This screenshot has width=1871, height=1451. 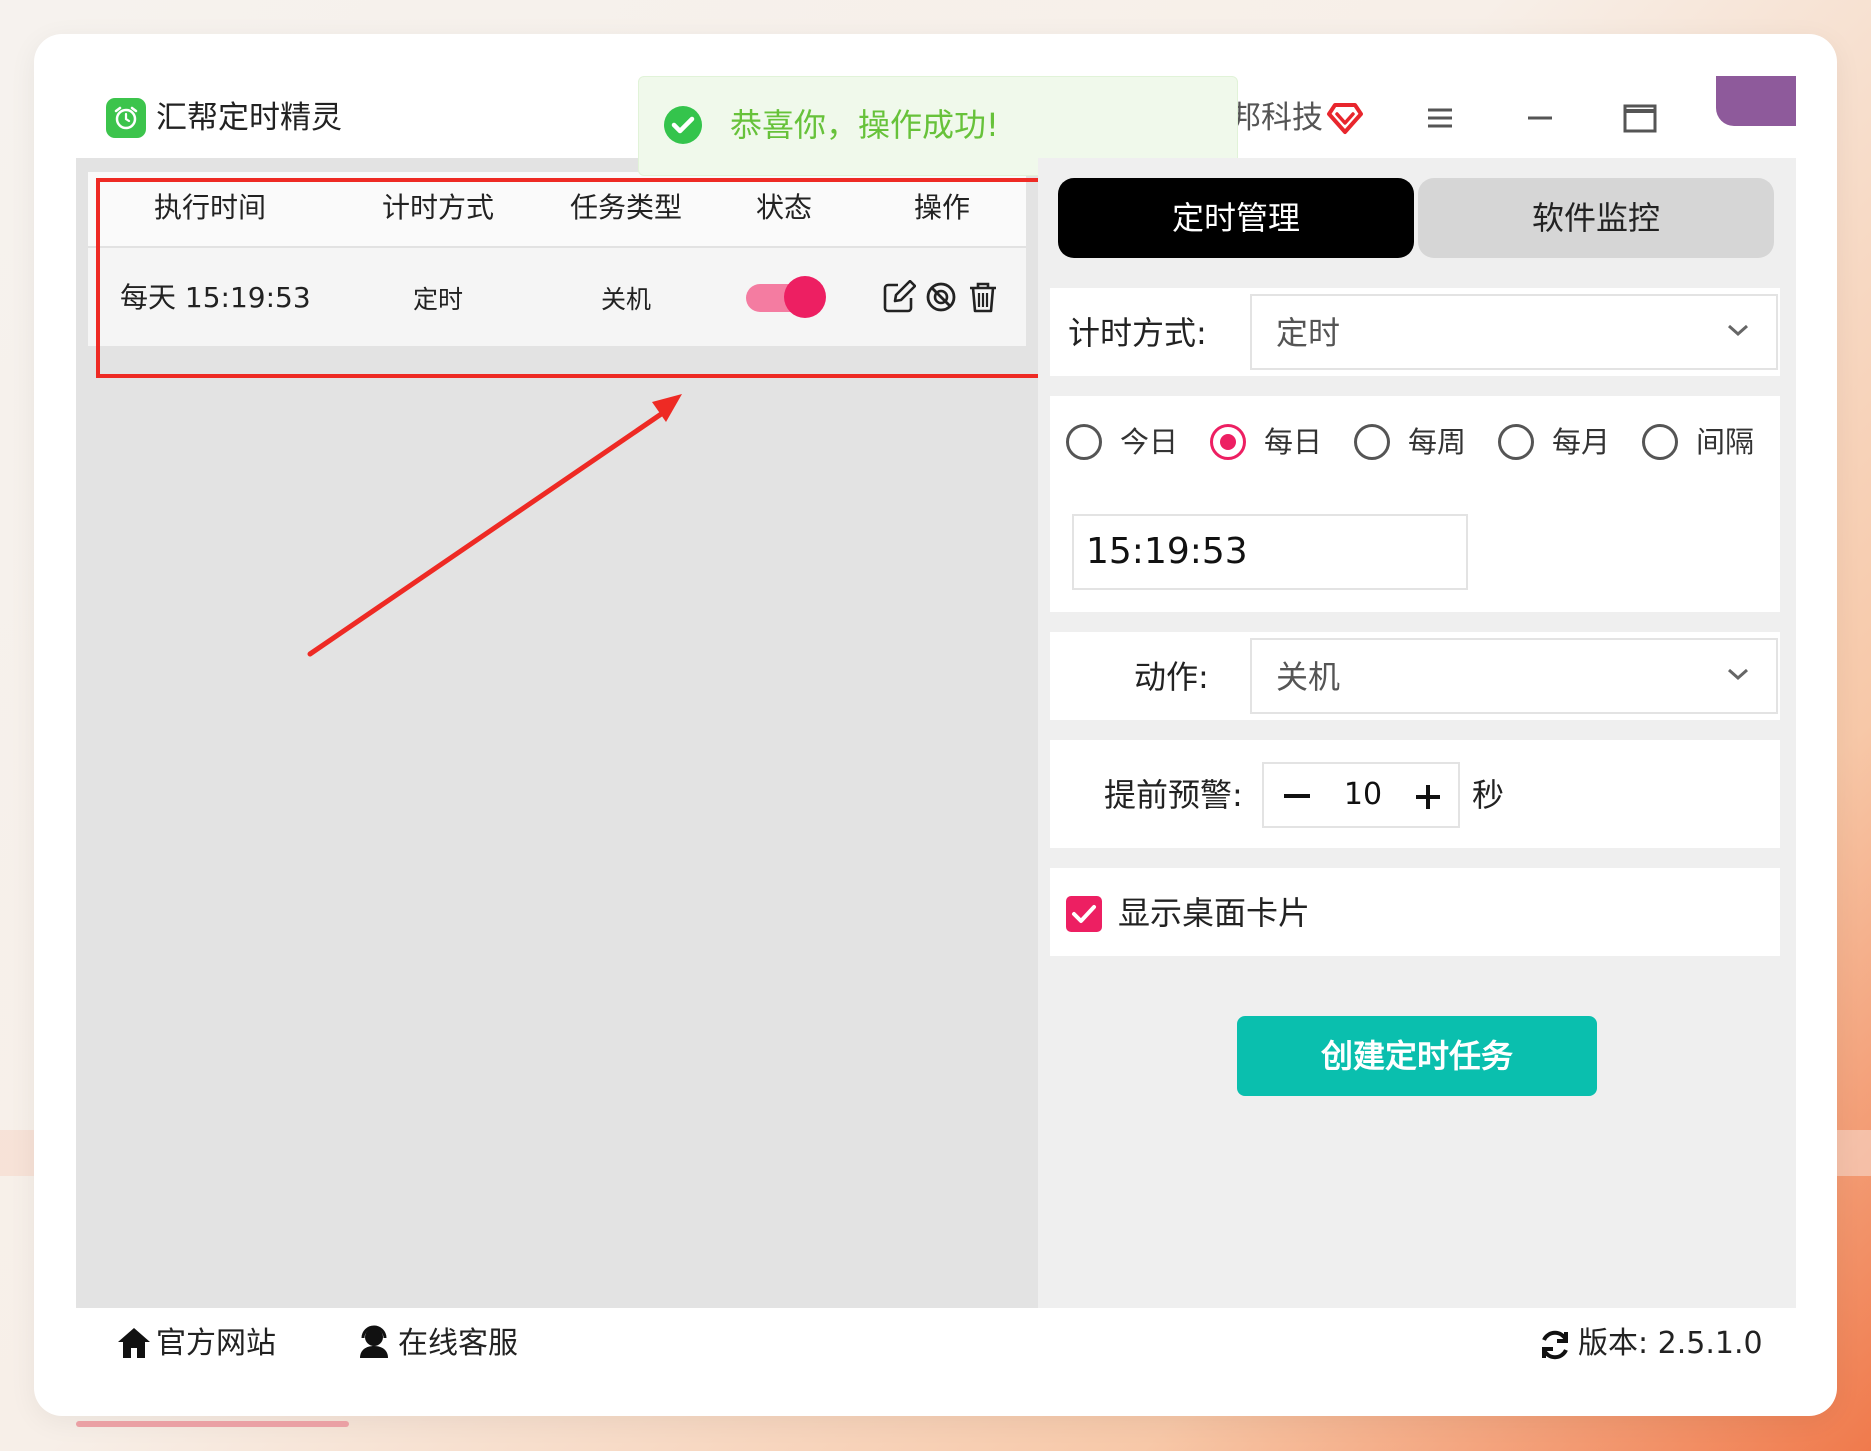 What do you see at coordinates (1440, 118) in the screenshot?
I see `menu-icon` at bounding box center [1440, 118].